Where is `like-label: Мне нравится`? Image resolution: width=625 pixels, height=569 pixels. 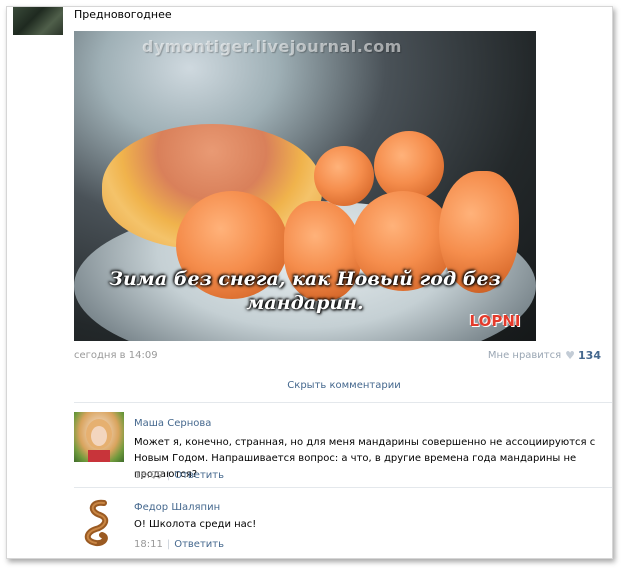 like-label: Мне нравится is located at coordinates (524, 355).